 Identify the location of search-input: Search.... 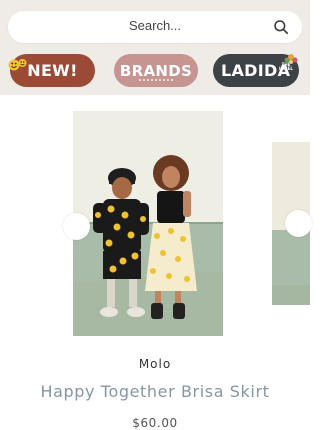
(155, 25).